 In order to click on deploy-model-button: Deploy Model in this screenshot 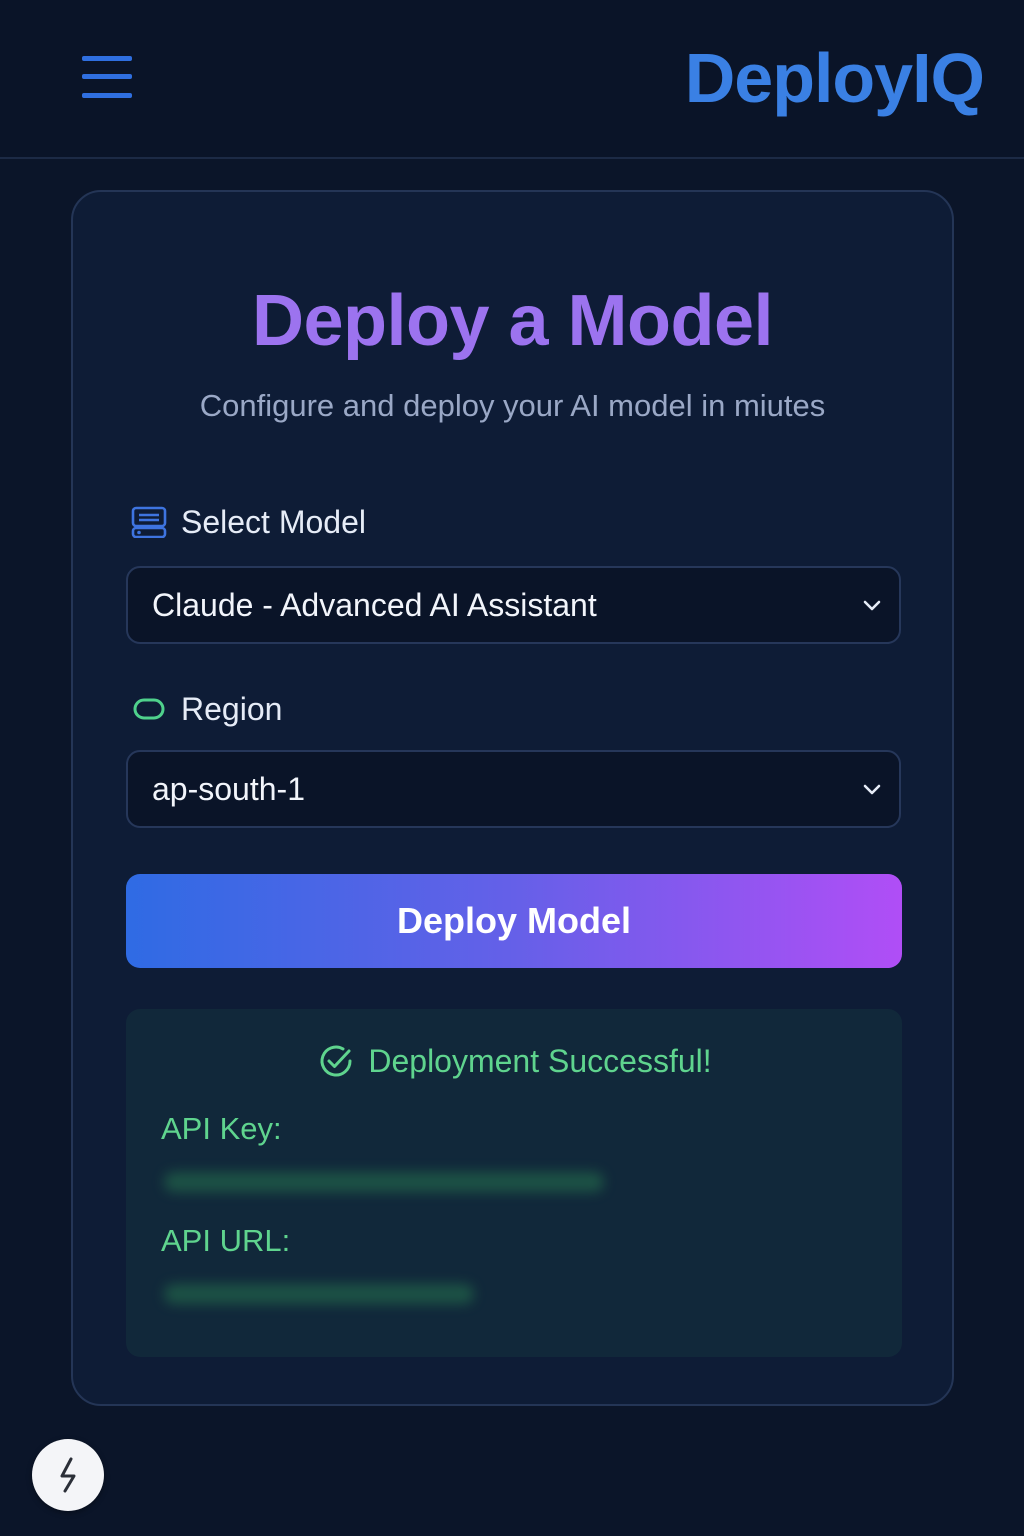, I will do `click(514, 921)`.